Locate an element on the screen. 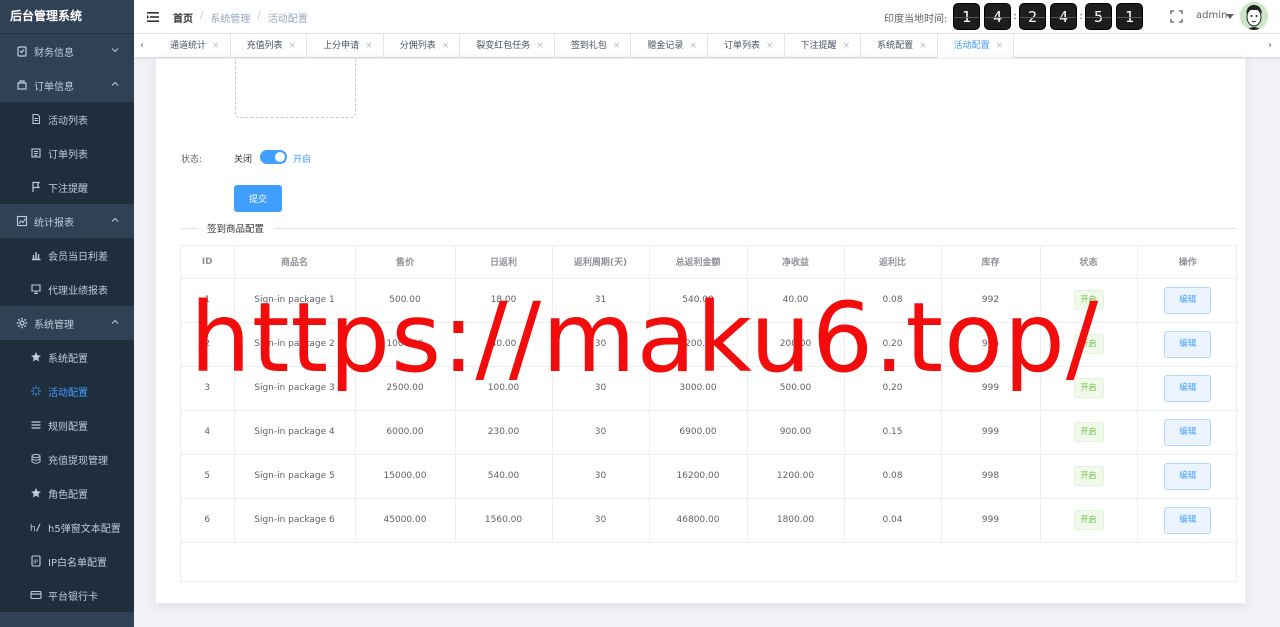 This screenshot has width=1280, height=627. caret-down-icon is located at coordinates (1230, 16).